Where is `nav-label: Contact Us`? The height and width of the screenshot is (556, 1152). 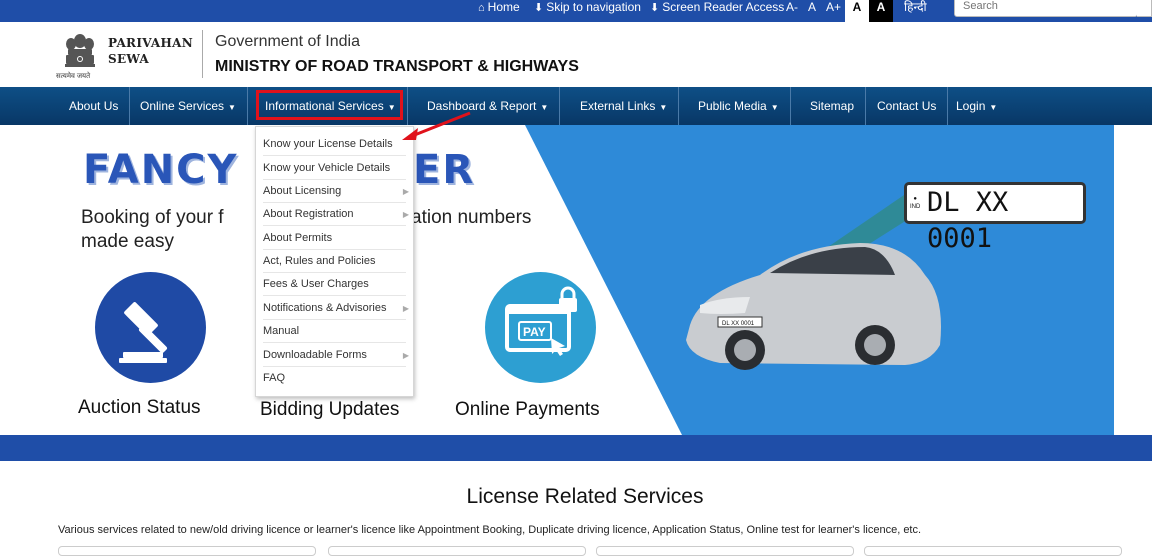 nav-label: Contact Us is located at coordinates (907, 106).